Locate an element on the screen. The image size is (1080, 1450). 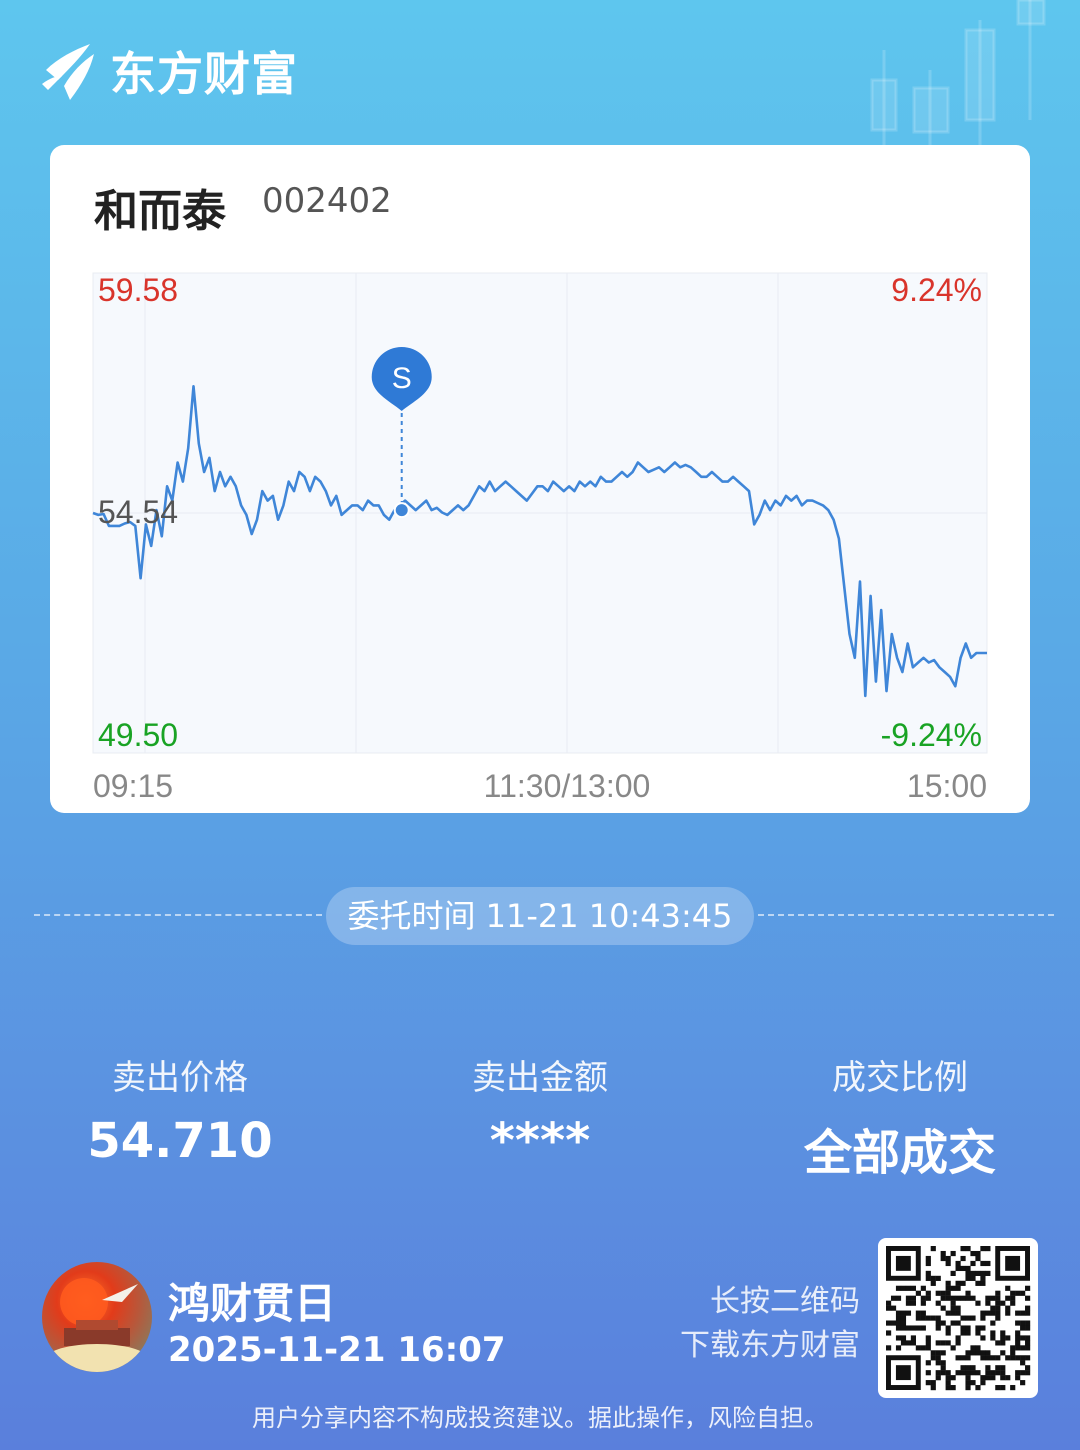
avatar is located at coordinates (97, 1317).